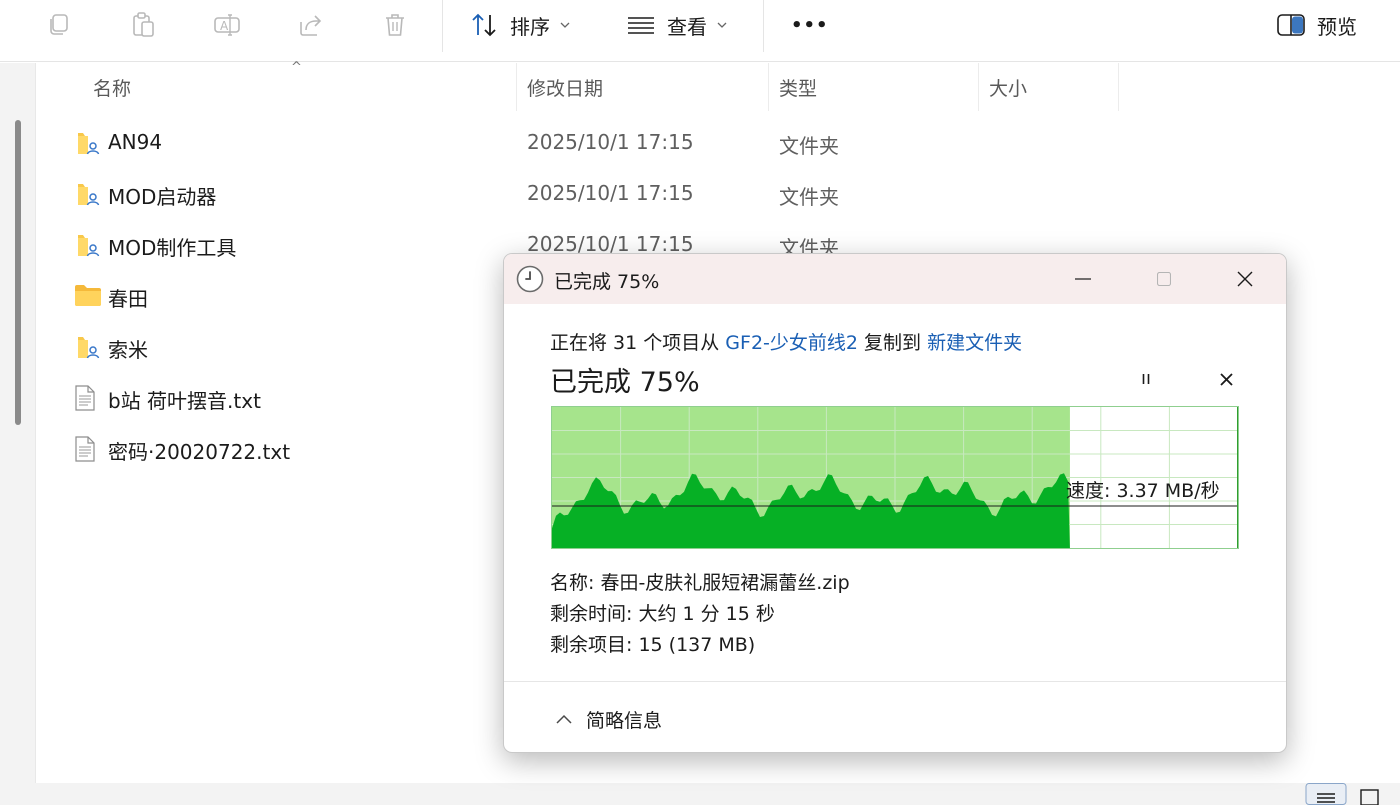 The width and height of the screenshot is (1400, 805). Describe the element at coordinates (895, 681) in the screenshot. I see `dialog-divider` at that location.